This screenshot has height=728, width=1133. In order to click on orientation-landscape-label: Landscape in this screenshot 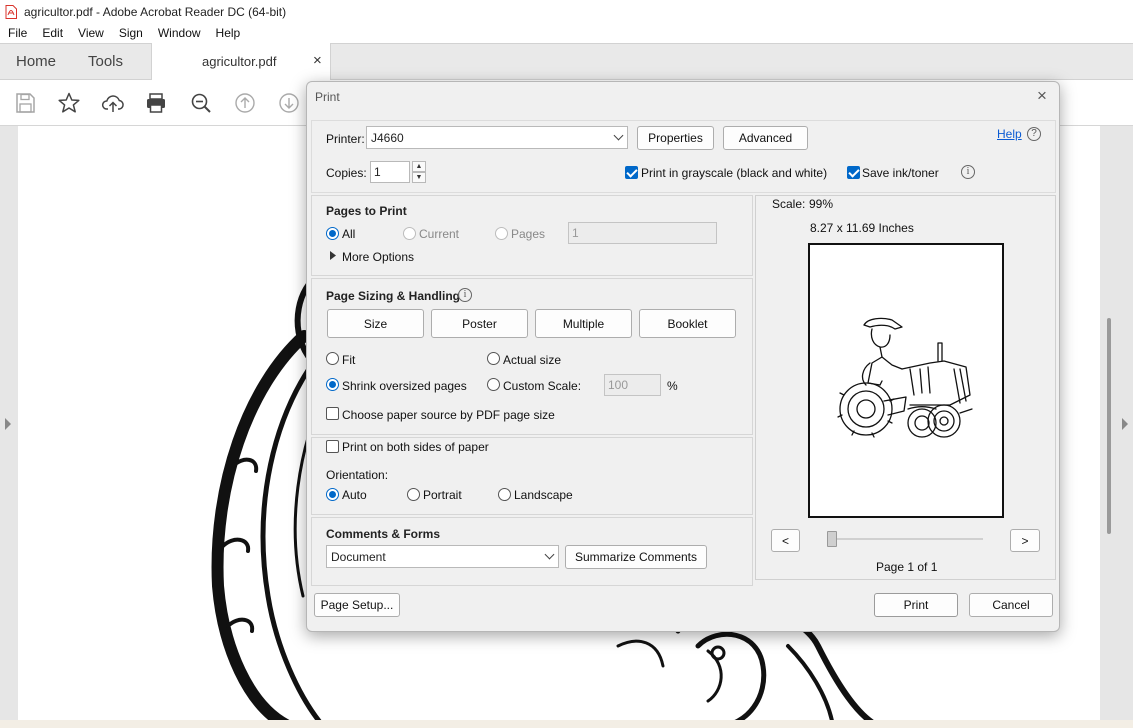, I will do `click(543, 495)`.